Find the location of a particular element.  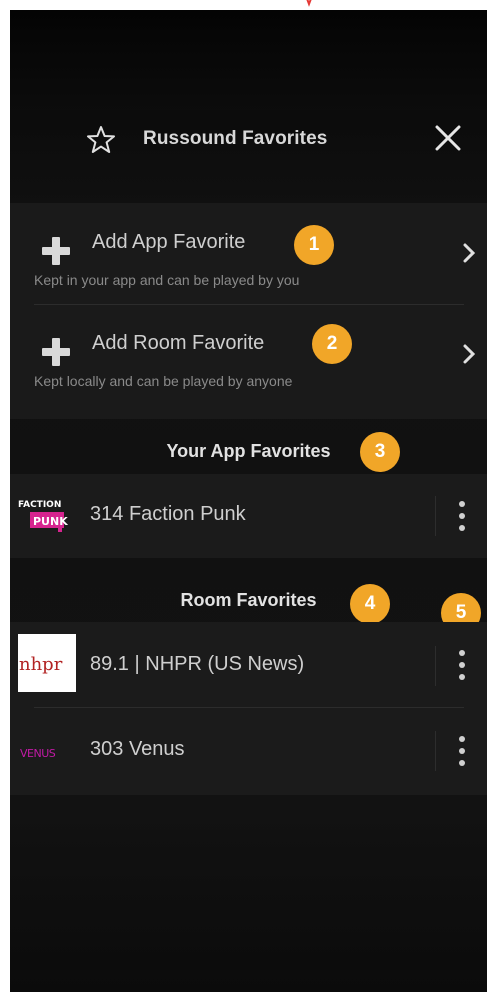

venus-logo: VENUS is located at coordinates (38, 753).